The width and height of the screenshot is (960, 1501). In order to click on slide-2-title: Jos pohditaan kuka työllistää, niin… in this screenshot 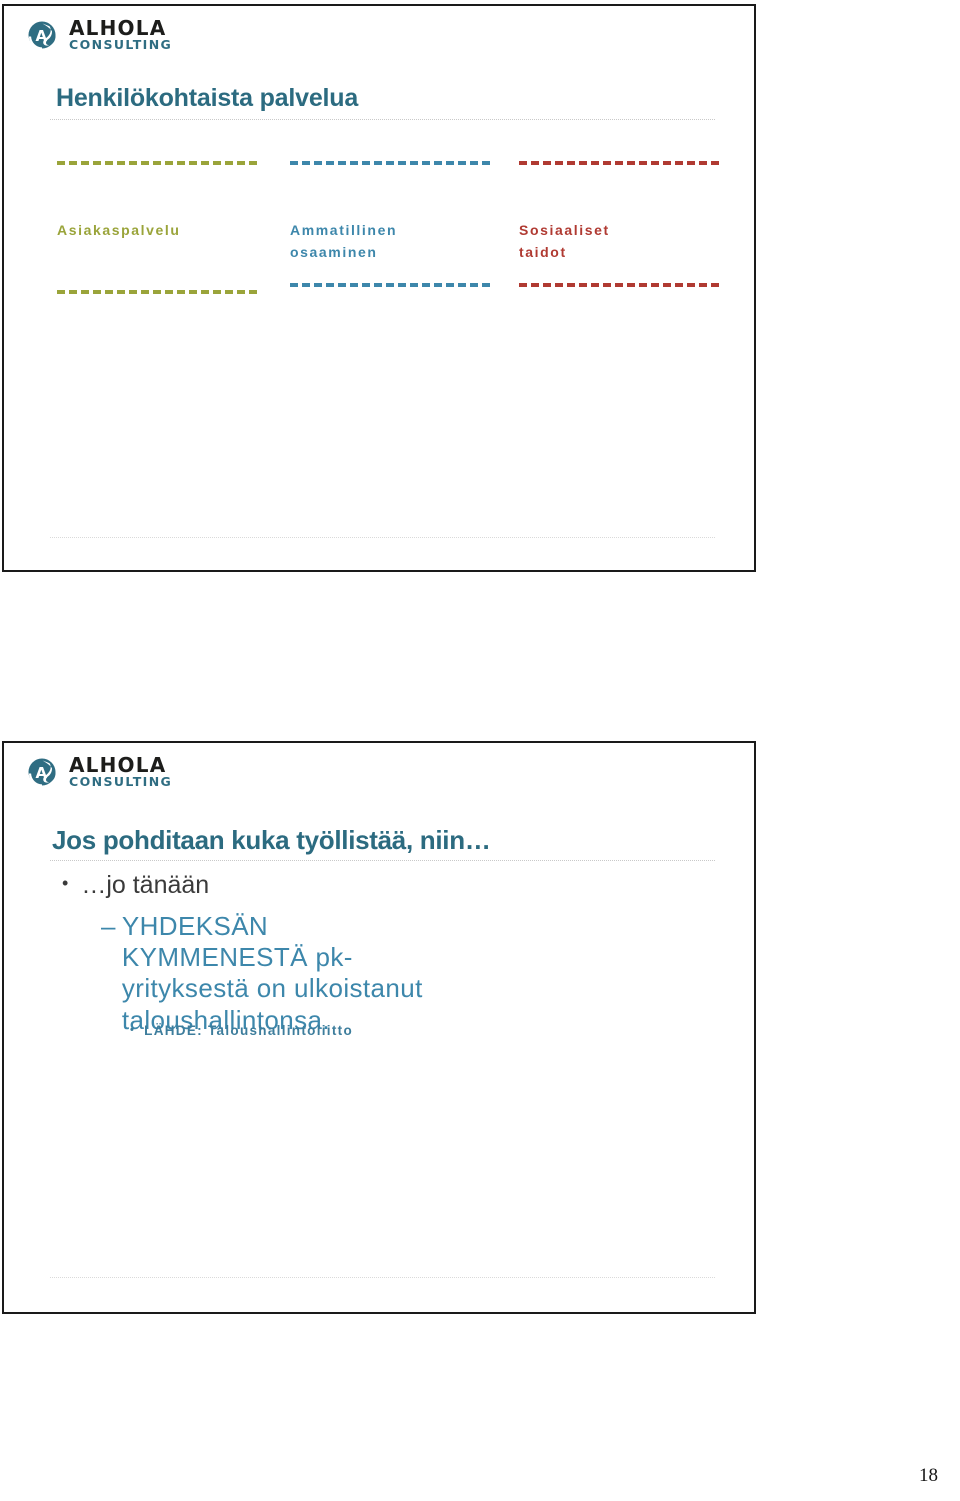, I will do `click(271, 840)`.